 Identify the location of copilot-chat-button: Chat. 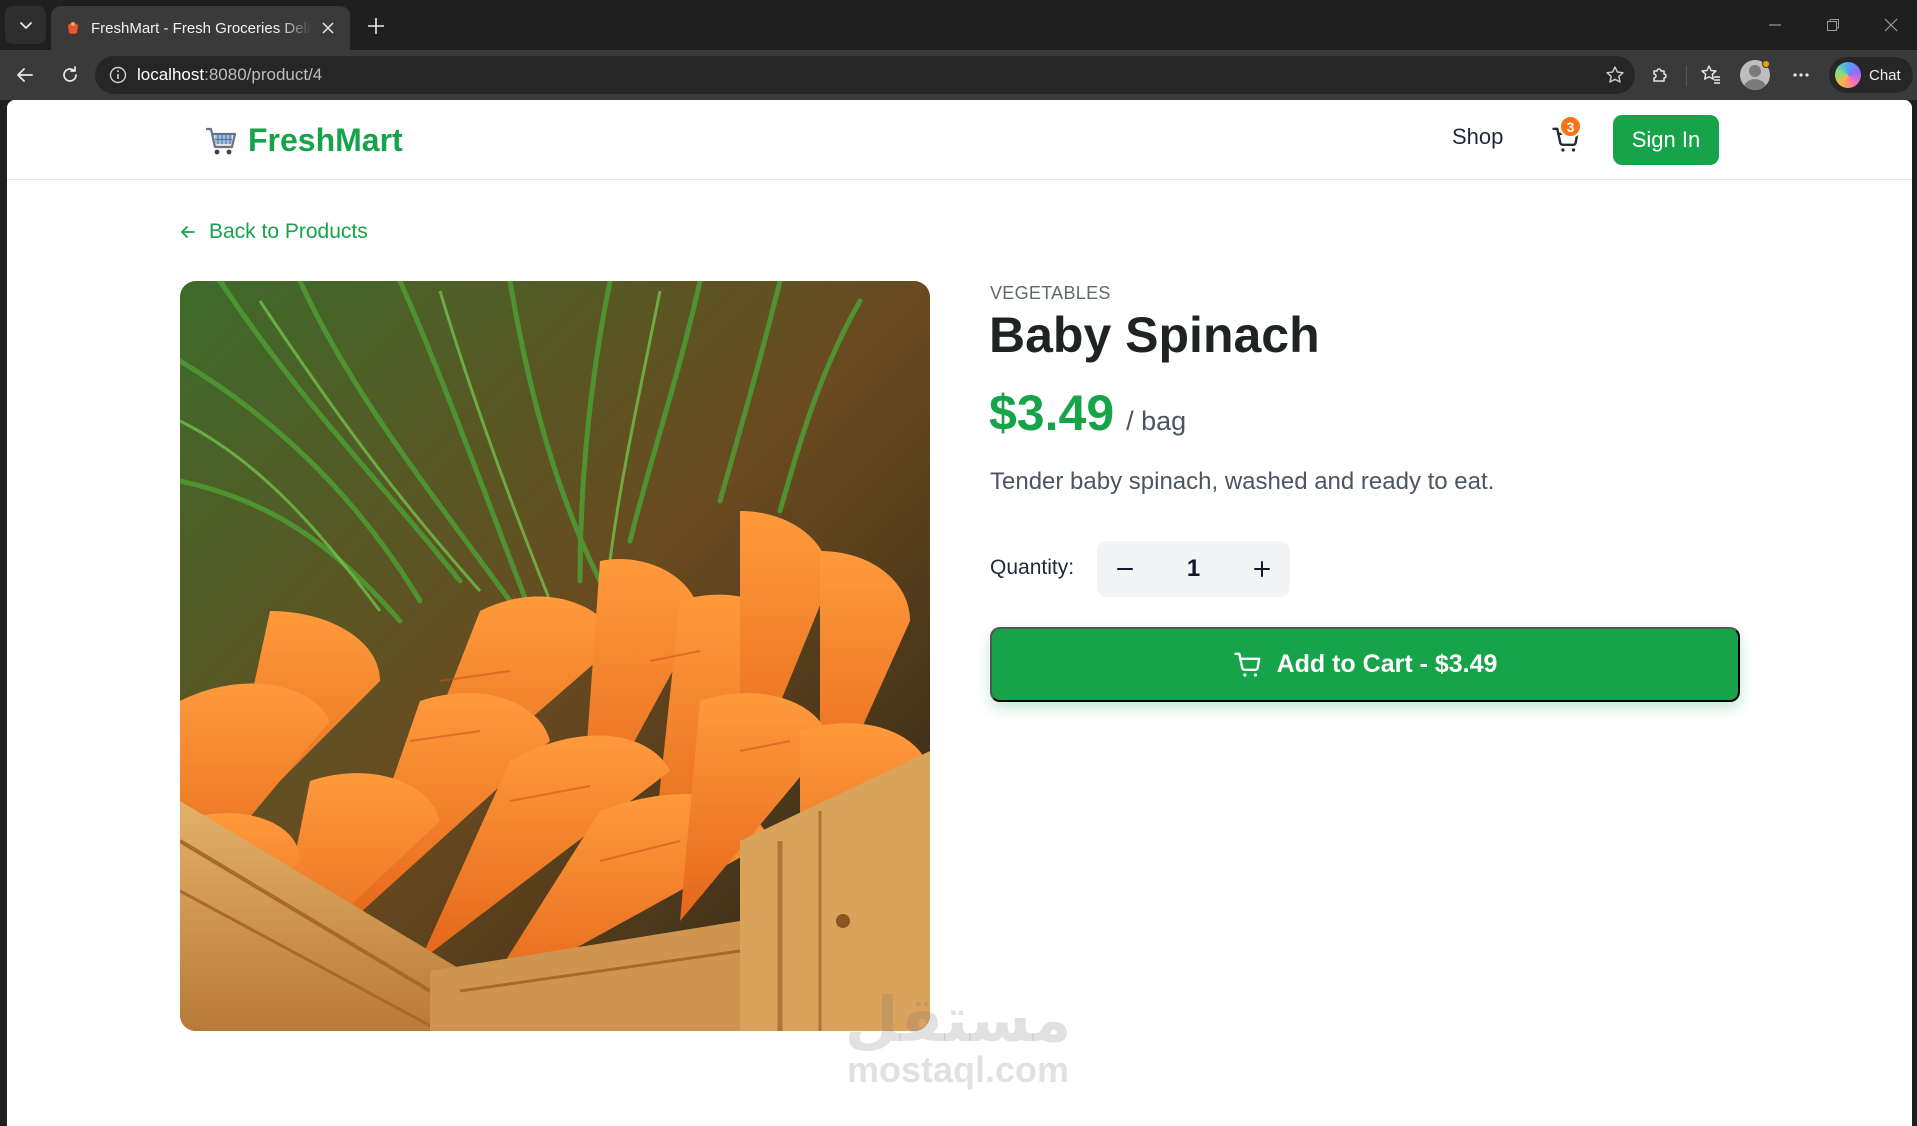
(1871, 75).